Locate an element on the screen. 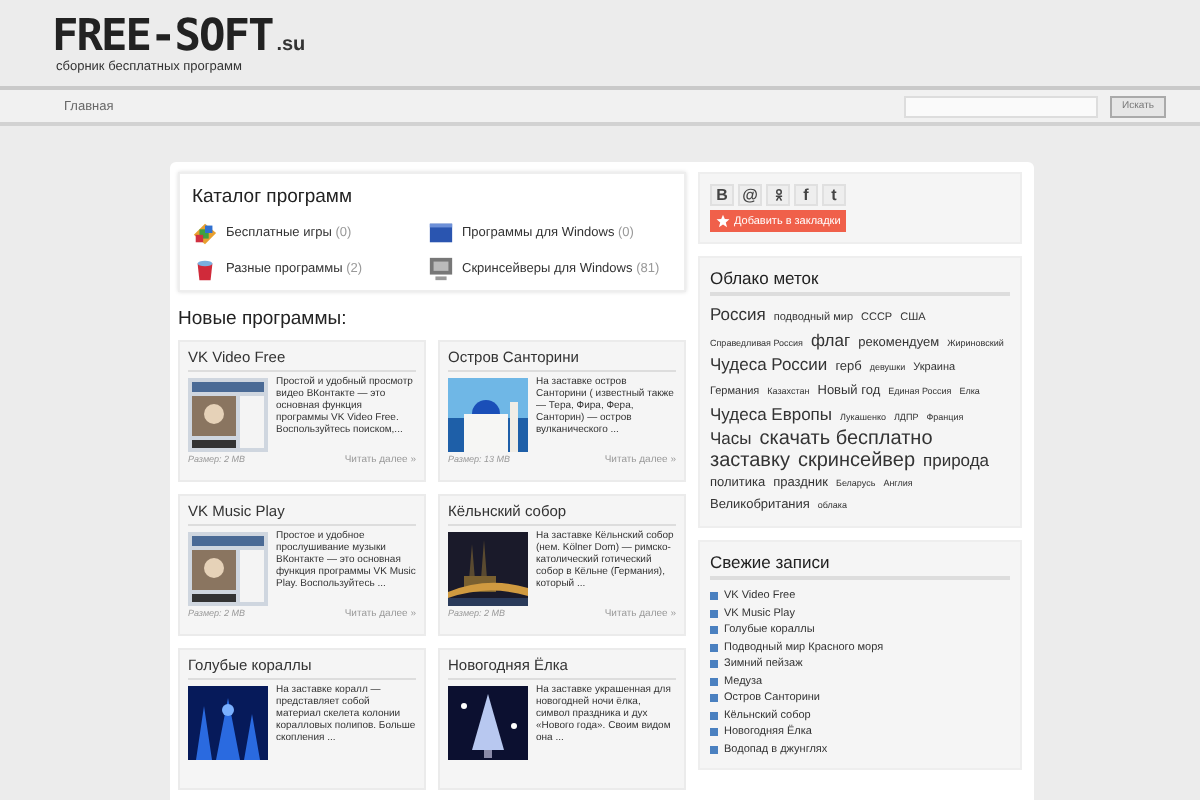  tag-link: природа is located at coordinates (956, 461).